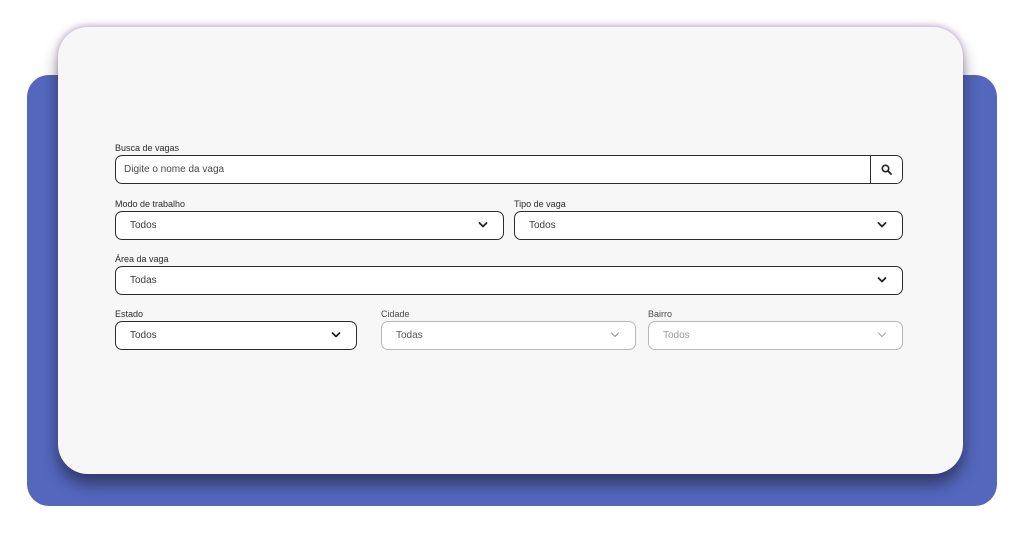  I want to click on neighborhood-label: Bairro, so click(660, 314).